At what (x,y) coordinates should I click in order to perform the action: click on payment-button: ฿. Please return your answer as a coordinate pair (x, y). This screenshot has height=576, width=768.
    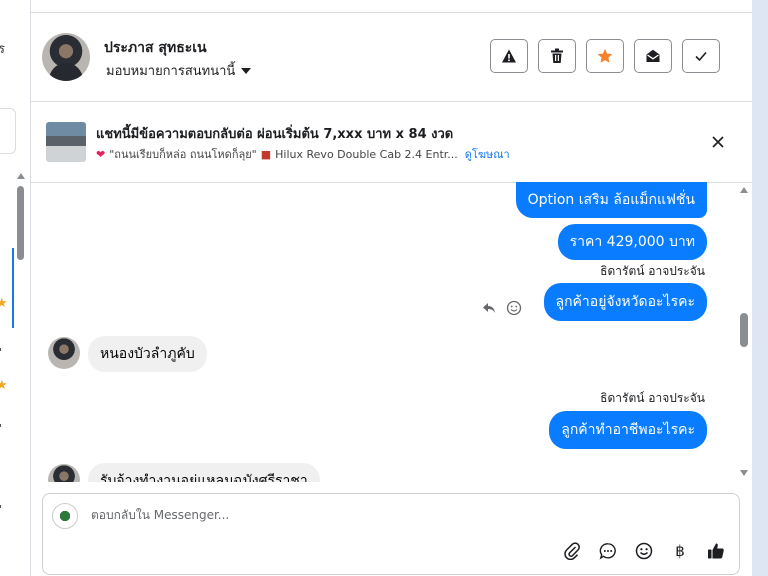
    Looking at the image, I should click on (680, 551).